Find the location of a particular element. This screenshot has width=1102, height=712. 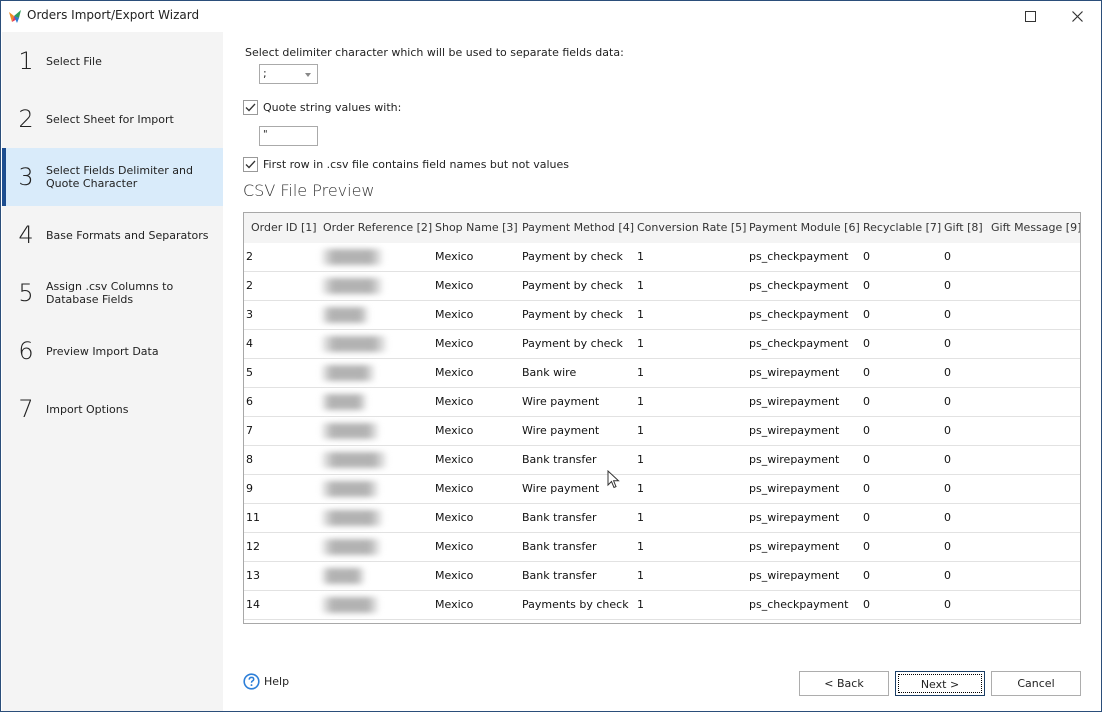

step-label: Assign .csv Columns to Database Fields is located at coordinates (110, 293).